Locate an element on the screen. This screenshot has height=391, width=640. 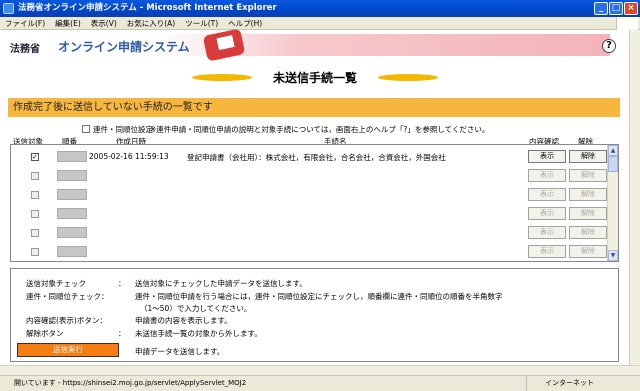
menu-favorites: お気に入り(A) is located at coordinates (151, 23).